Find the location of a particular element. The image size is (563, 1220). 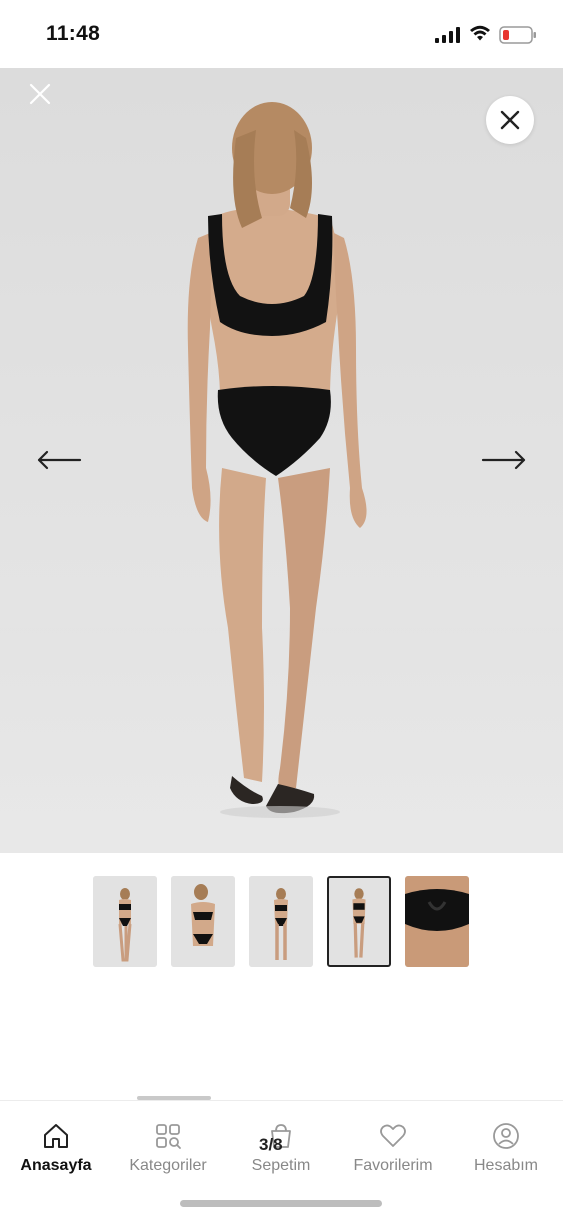

signal-icon is located at coordinates (447, 35).